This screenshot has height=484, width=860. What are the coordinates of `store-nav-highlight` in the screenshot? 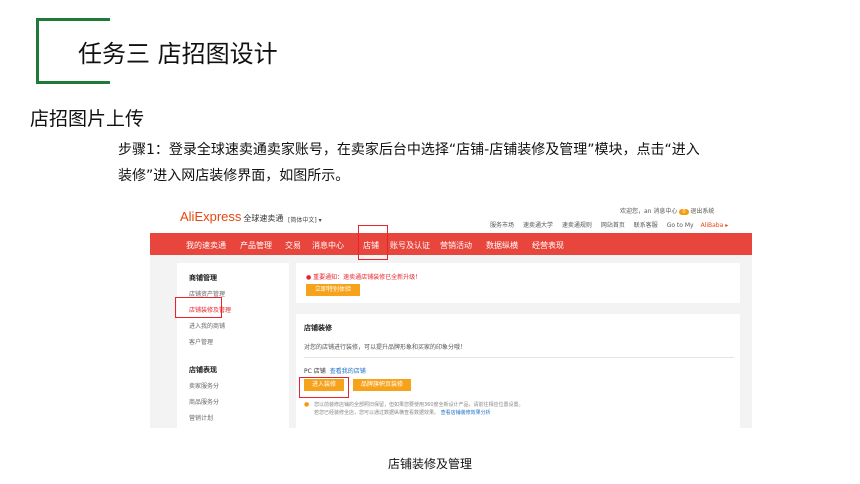 It's located at (373, 242).